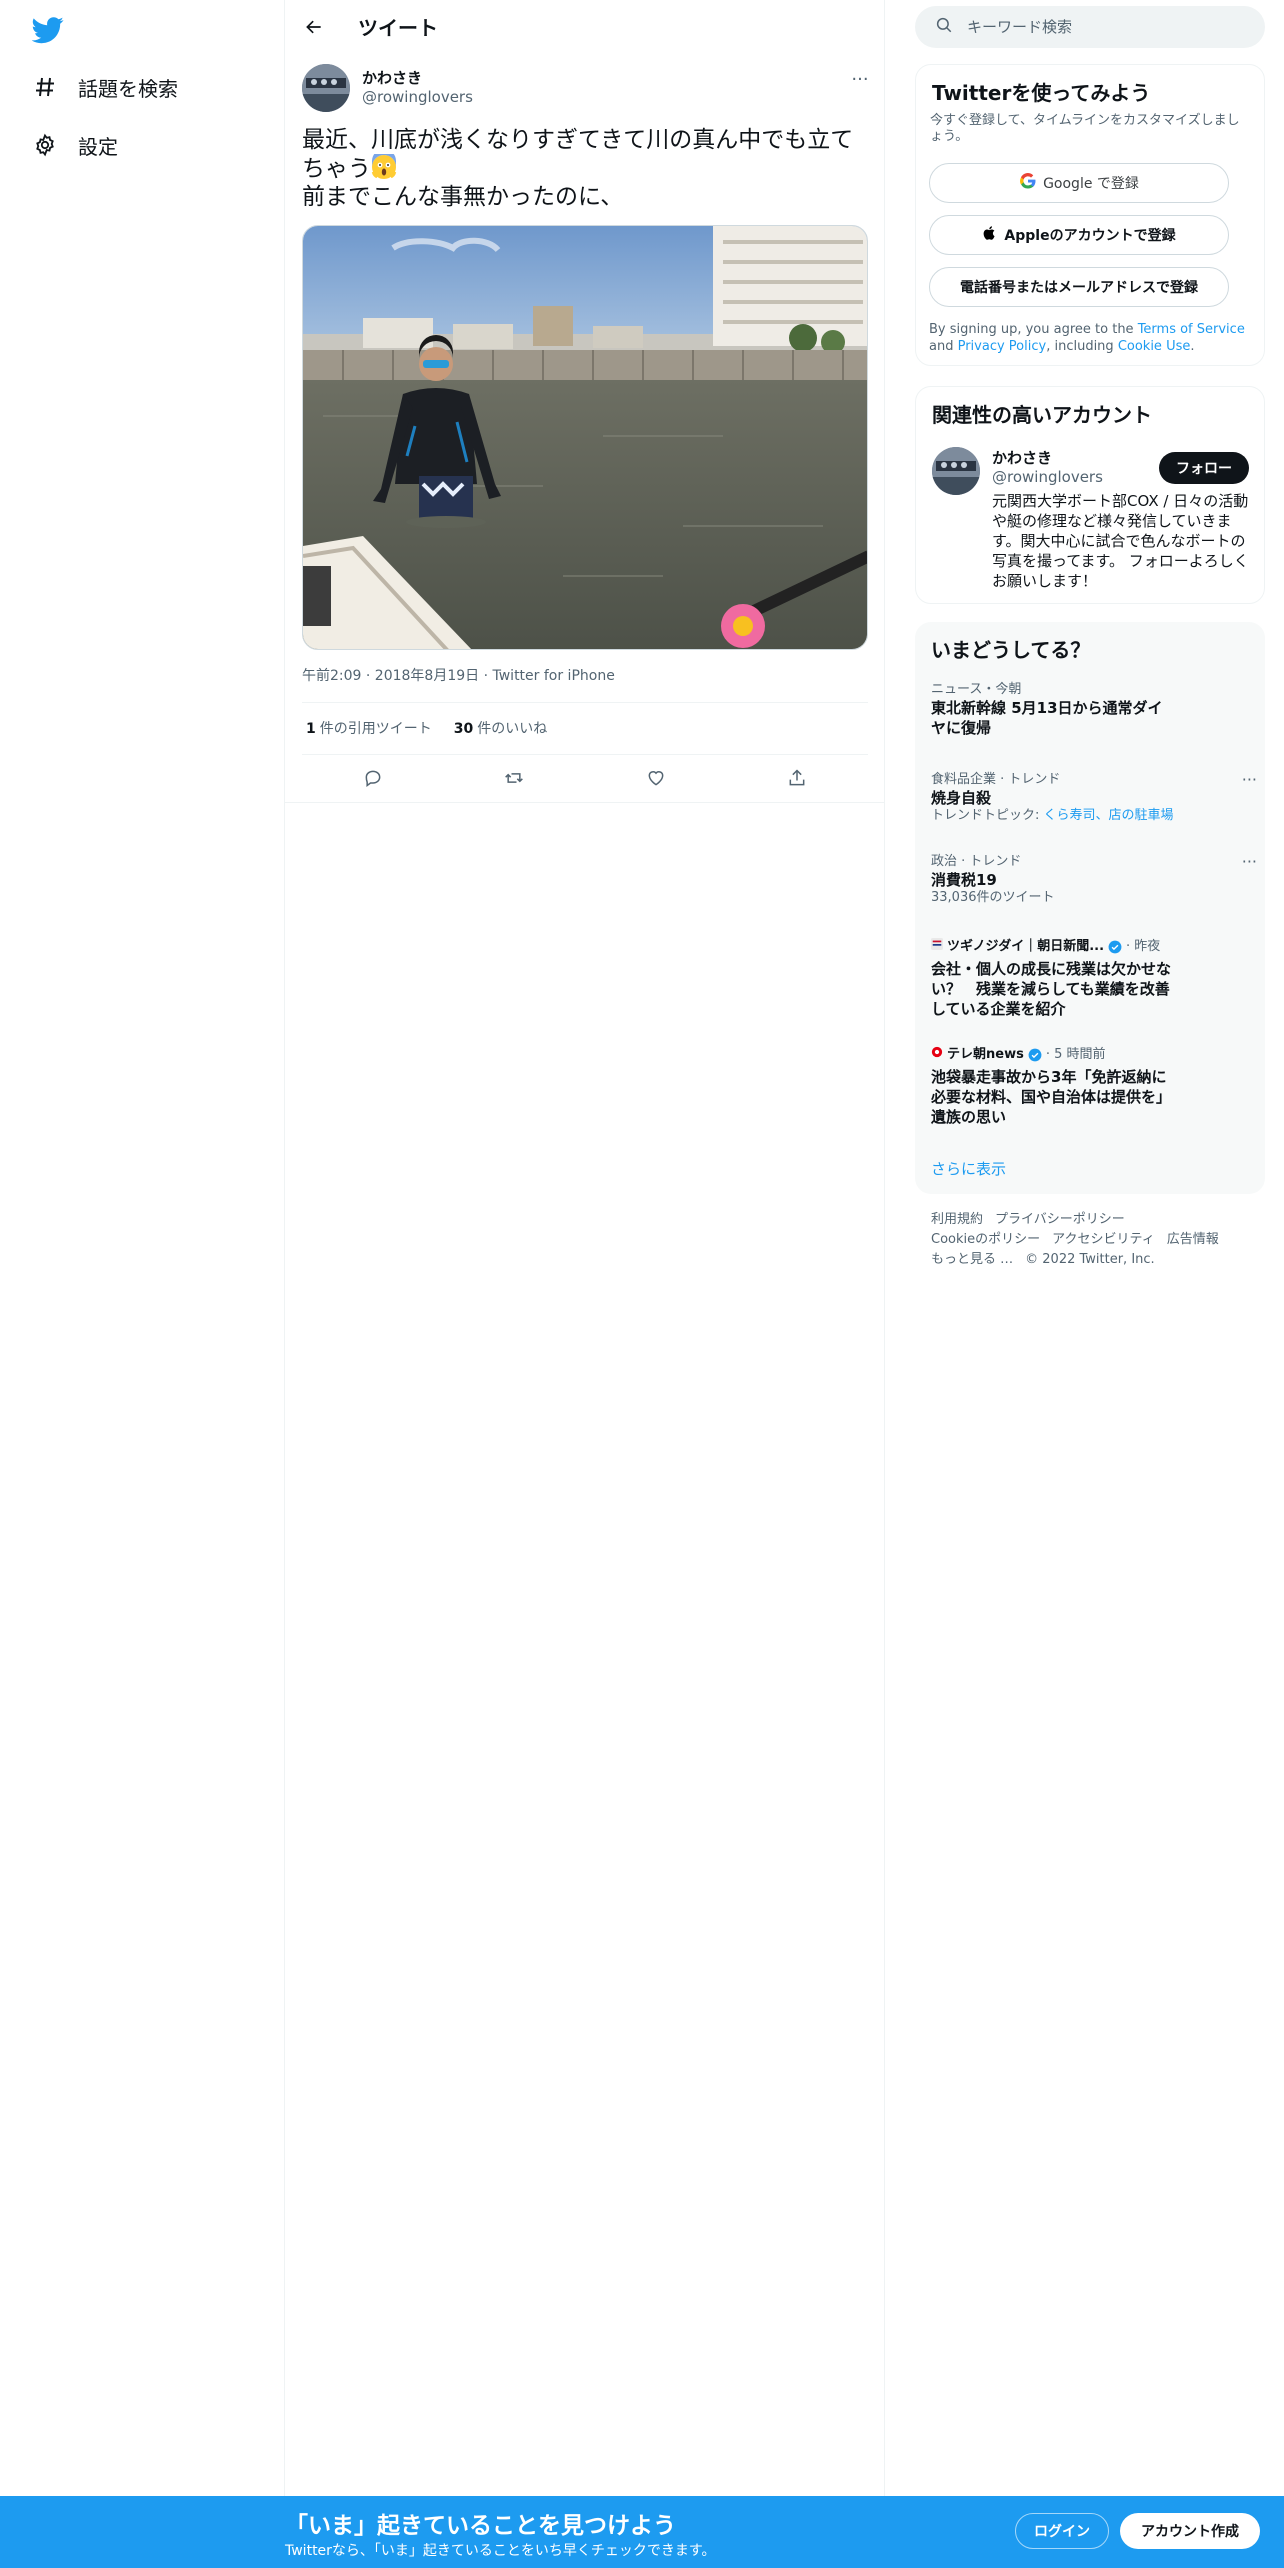 This screenshot has width=1284, height=2568. What do you see at coordinates (384, 164) in the screenshot?
I see `scream-emoji-icon` at bounding box center [384, 164].